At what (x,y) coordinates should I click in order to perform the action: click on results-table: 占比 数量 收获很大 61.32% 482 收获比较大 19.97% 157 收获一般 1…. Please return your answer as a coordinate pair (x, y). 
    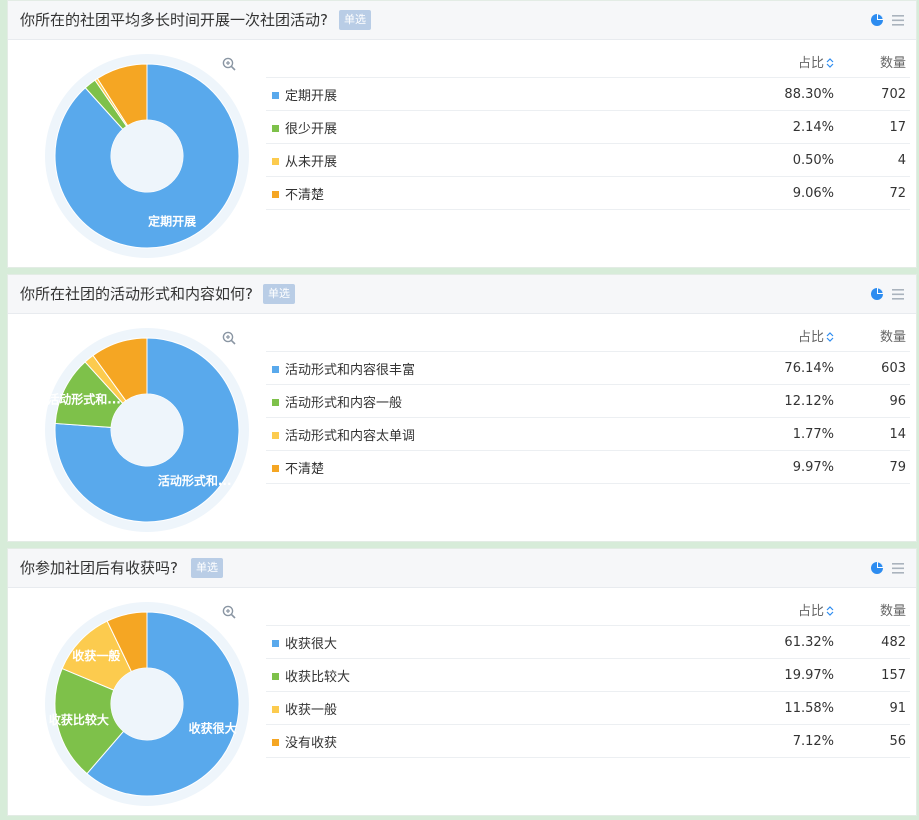
    Looking at the image, I should click on (588, 675).